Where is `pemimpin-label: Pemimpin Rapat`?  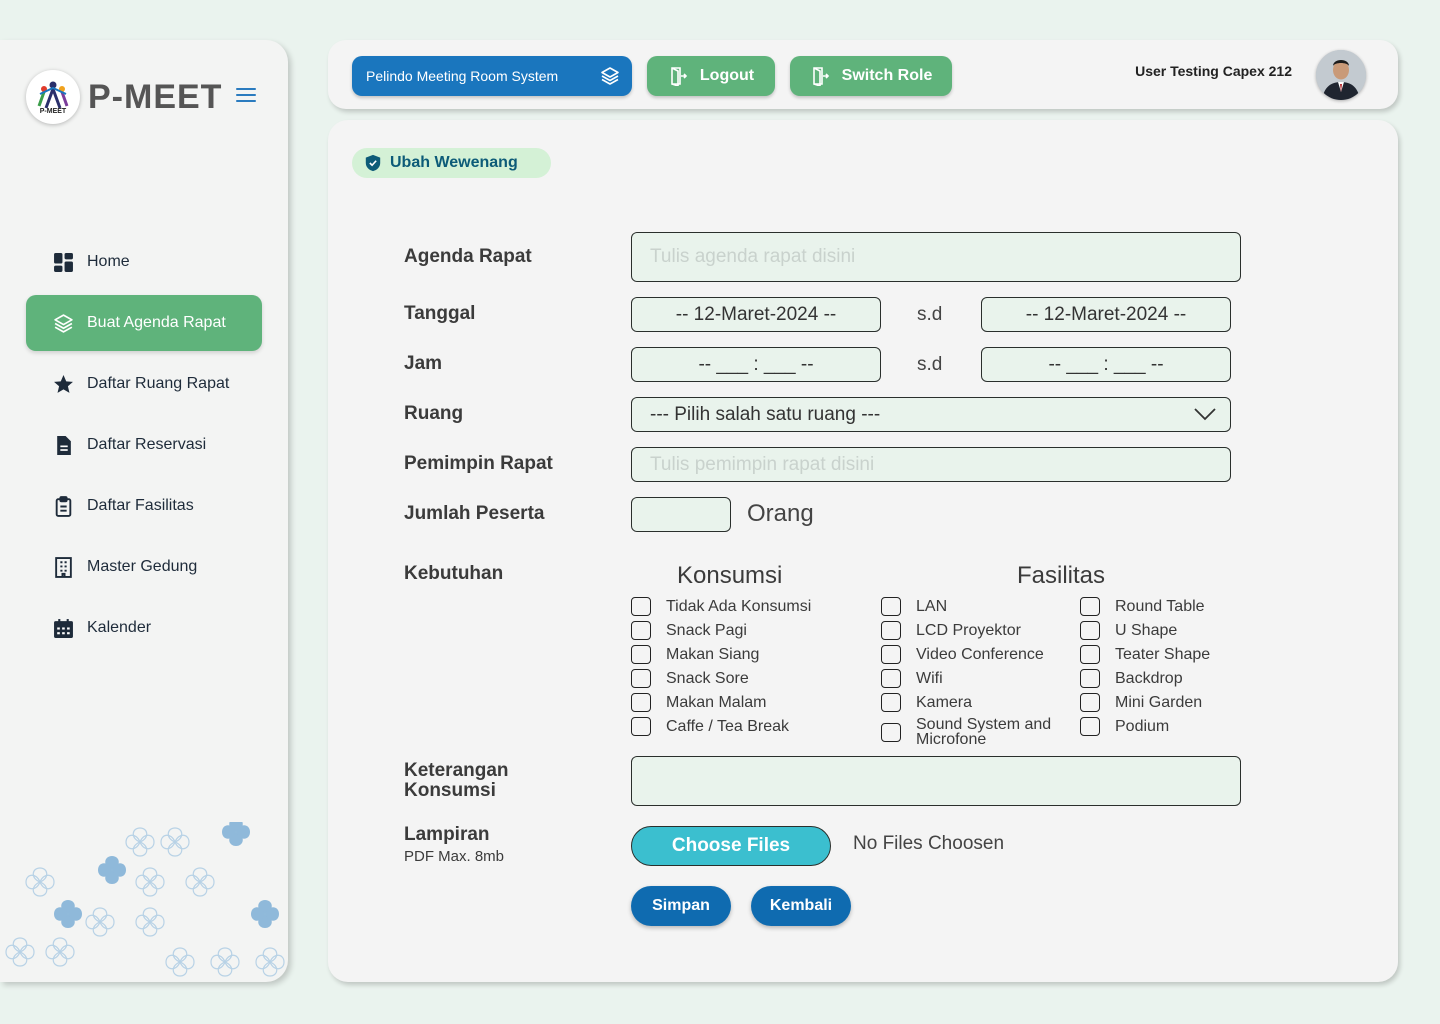 pemimpin-label: Pemimpin Rapat is located at coordinates (478, 463).